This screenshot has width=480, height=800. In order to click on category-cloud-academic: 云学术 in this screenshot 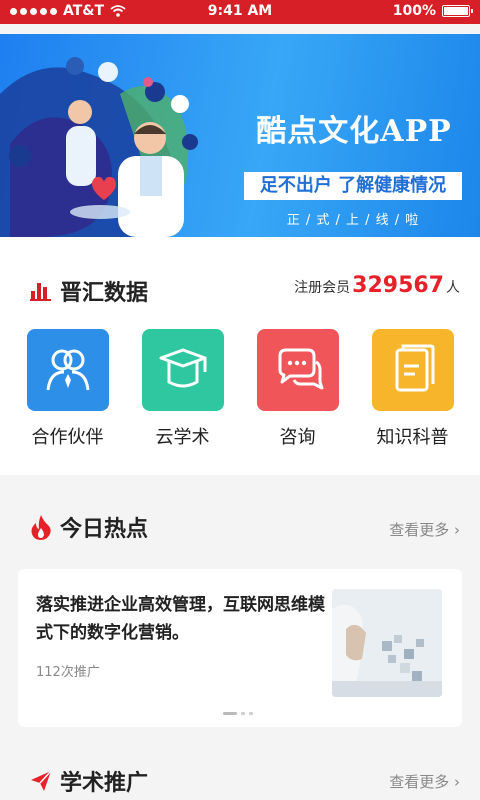, I will do `click(183, 389)`.